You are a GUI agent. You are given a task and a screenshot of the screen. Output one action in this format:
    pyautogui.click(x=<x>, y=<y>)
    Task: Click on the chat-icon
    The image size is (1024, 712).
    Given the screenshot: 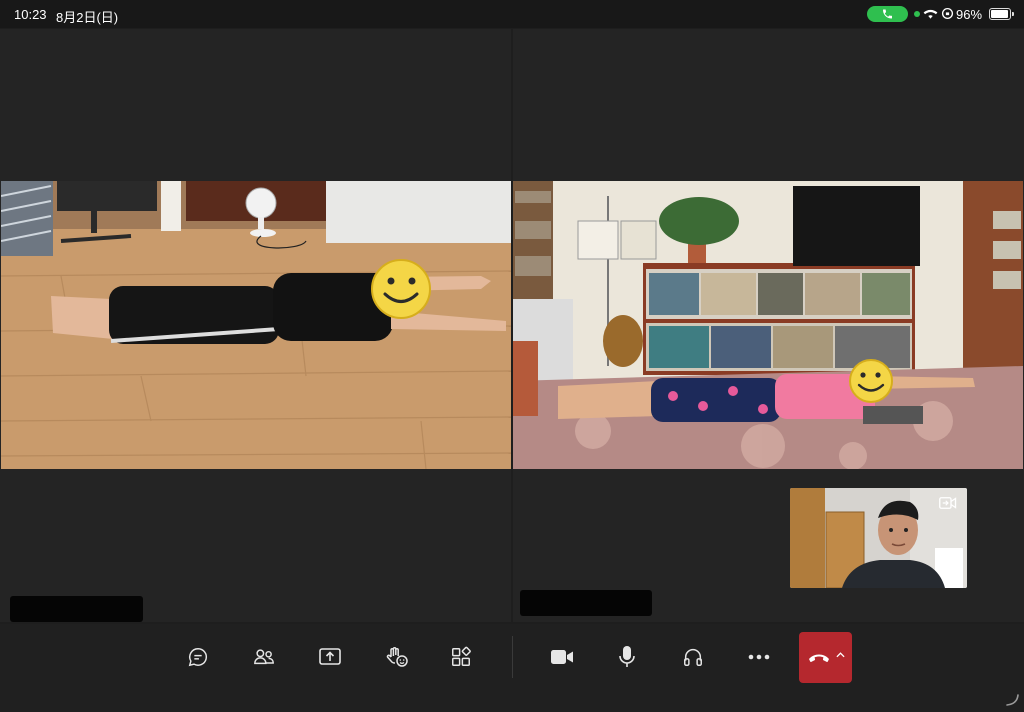 What is the action you would take?
    pyautogui.click(x=198, y=657)
    